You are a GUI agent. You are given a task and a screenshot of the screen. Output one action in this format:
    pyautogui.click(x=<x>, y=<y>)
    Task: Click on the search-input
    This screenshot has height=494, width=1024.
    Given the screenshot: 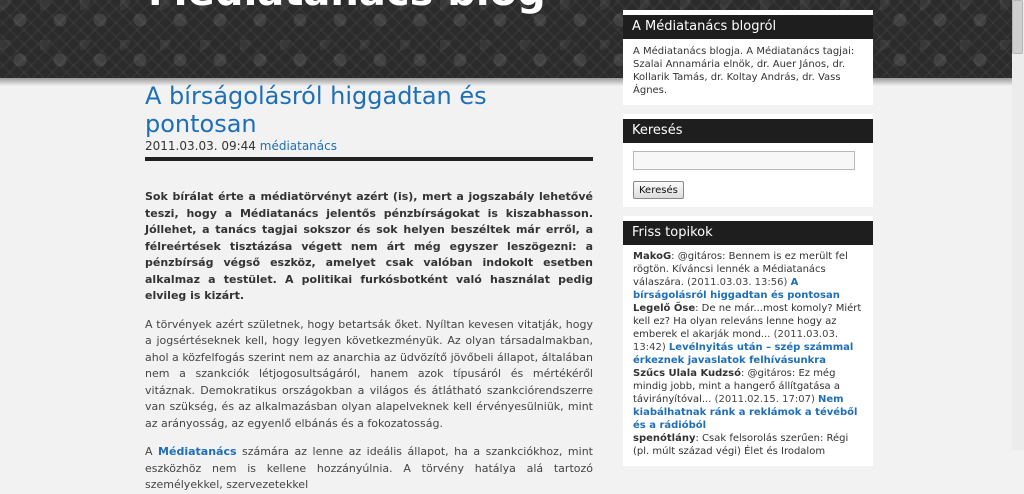 What is the action you would take?
    pyautogui.click(x=744, y=160)
    